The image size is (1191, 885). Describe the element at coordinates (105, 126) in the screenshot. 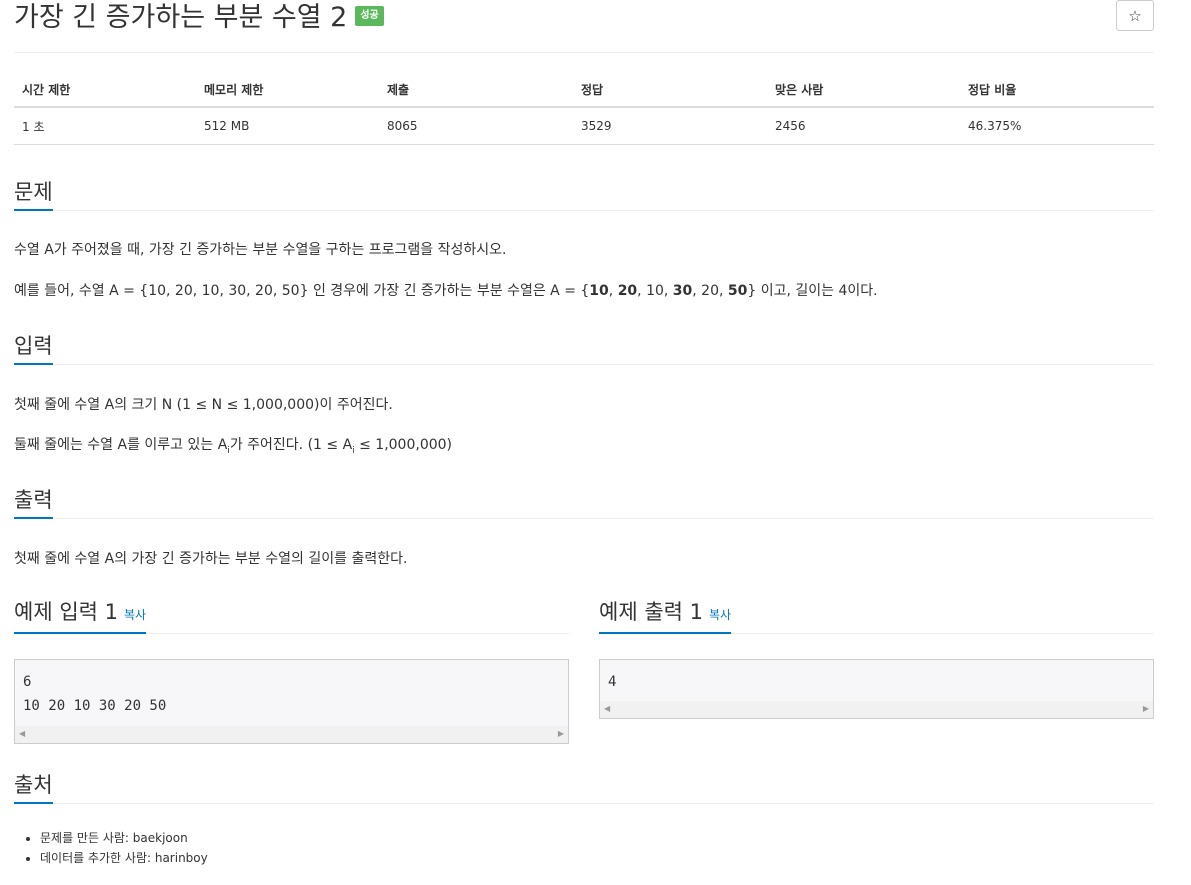

I see `value-time-limit: 1 초` at that location.